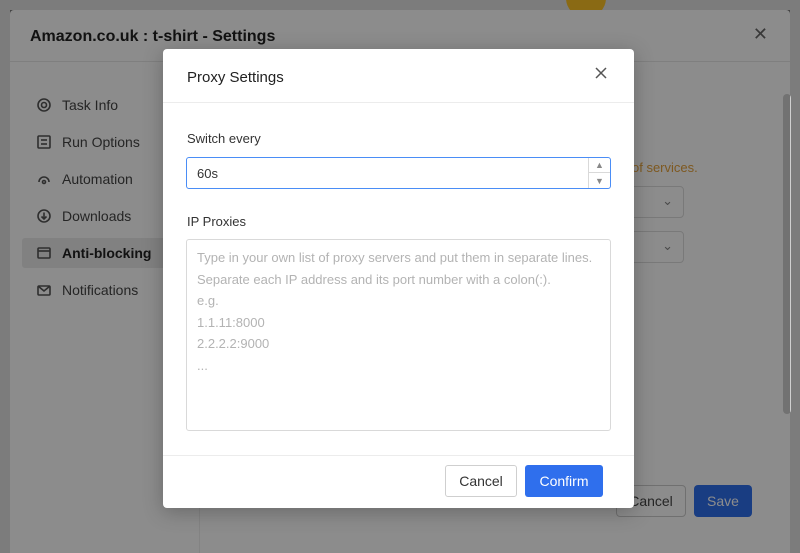  Describe the element at coordinates (44, 142) in the screenshot. I see `list-icon` at that location.